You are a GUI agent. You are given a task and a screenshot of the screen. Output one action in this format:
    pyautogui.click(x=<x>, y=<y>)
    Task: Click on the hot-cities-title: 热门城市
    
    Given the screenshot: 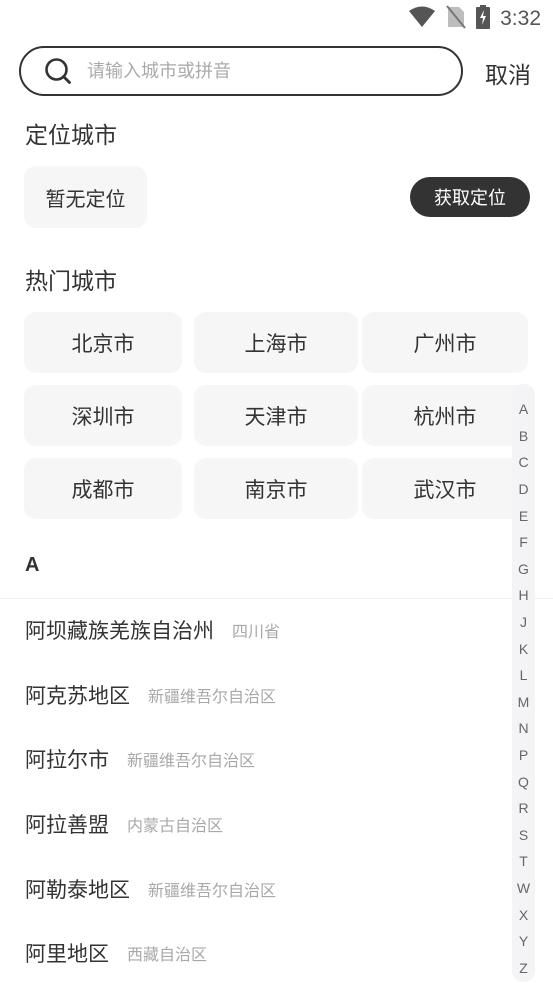 What is the action you would take?
    pyautogui.click(x=71, y=282)
    